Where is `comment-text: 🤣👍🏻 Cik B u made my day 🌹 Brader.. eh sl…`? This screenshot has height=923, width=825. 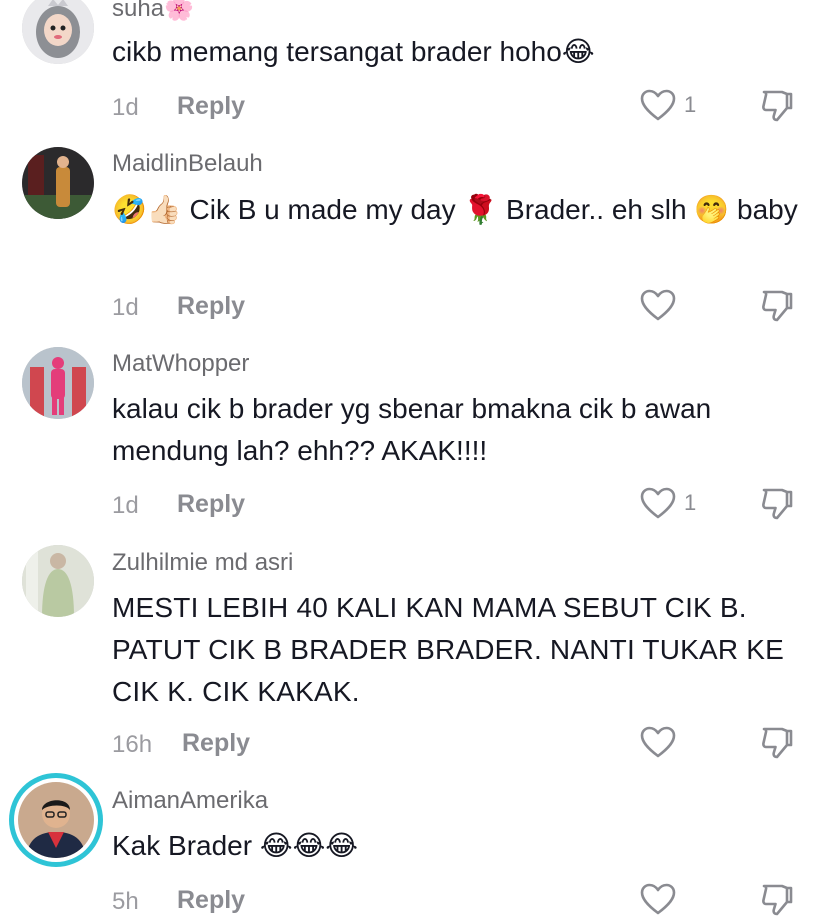 comment-text: 🤣👍🏻 Cik B u made my day 🌹 Brader.. eh sl… is located at coordinates (455, 209).